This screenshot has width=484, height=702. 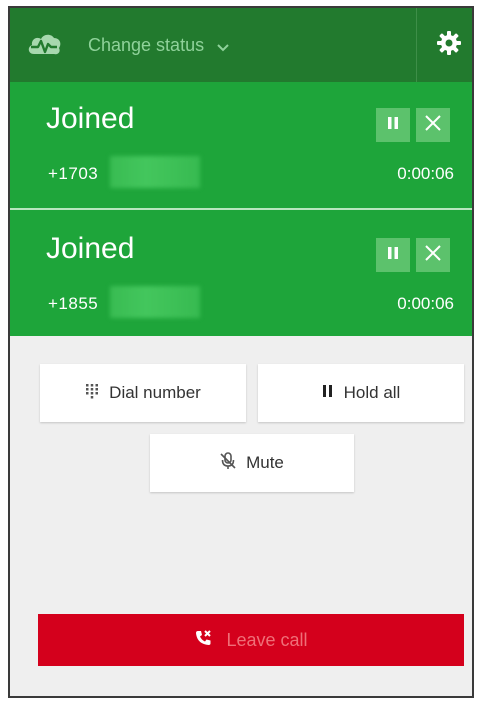 What do you see at coordinates (241, 45) in the screenshot?
I see `header-bar: Change status` at bounding box center [241, 45].